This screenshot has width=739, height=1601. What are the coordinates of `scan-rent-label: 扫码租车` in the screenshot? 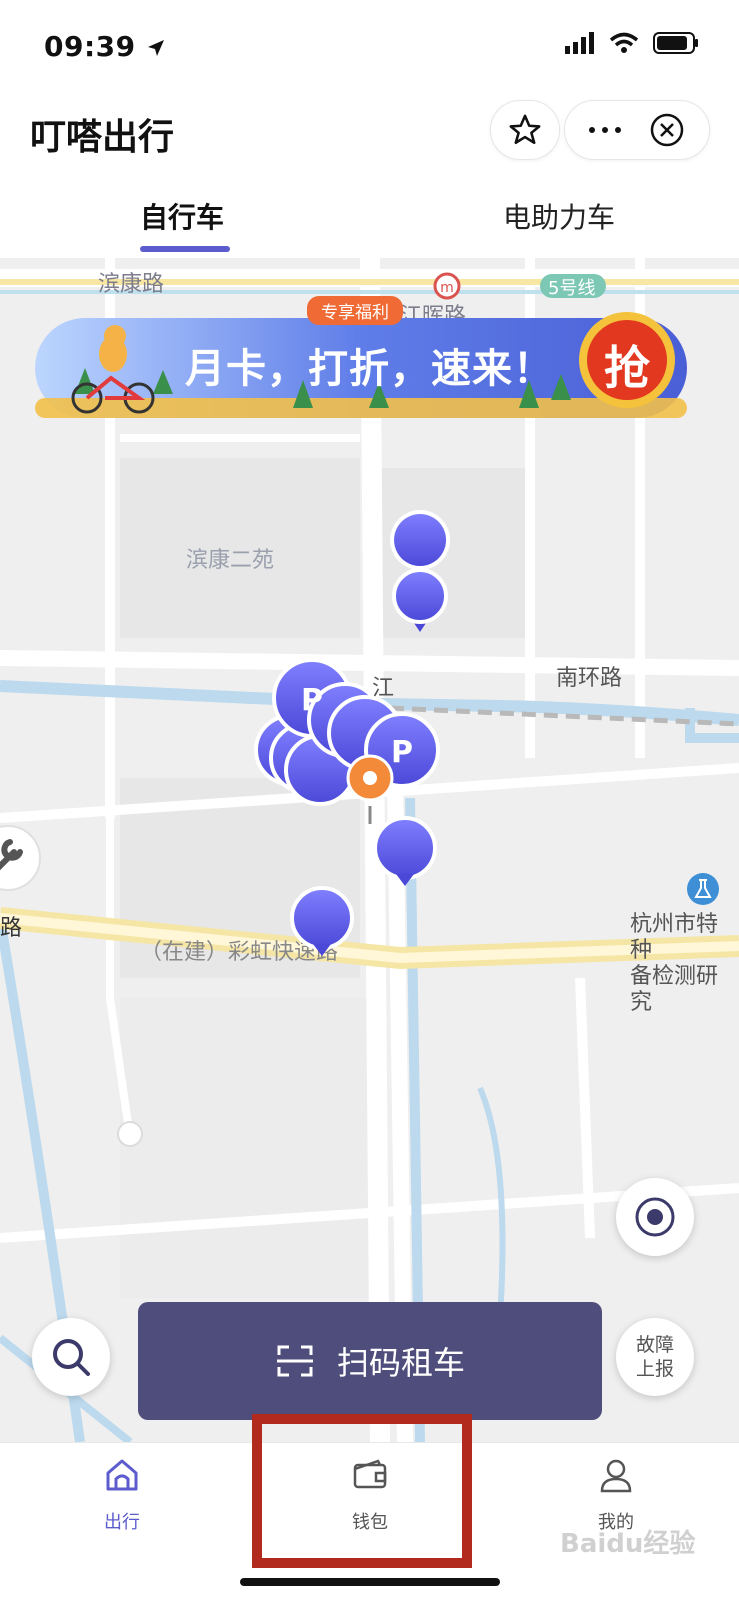 It's located at (400, 1363).